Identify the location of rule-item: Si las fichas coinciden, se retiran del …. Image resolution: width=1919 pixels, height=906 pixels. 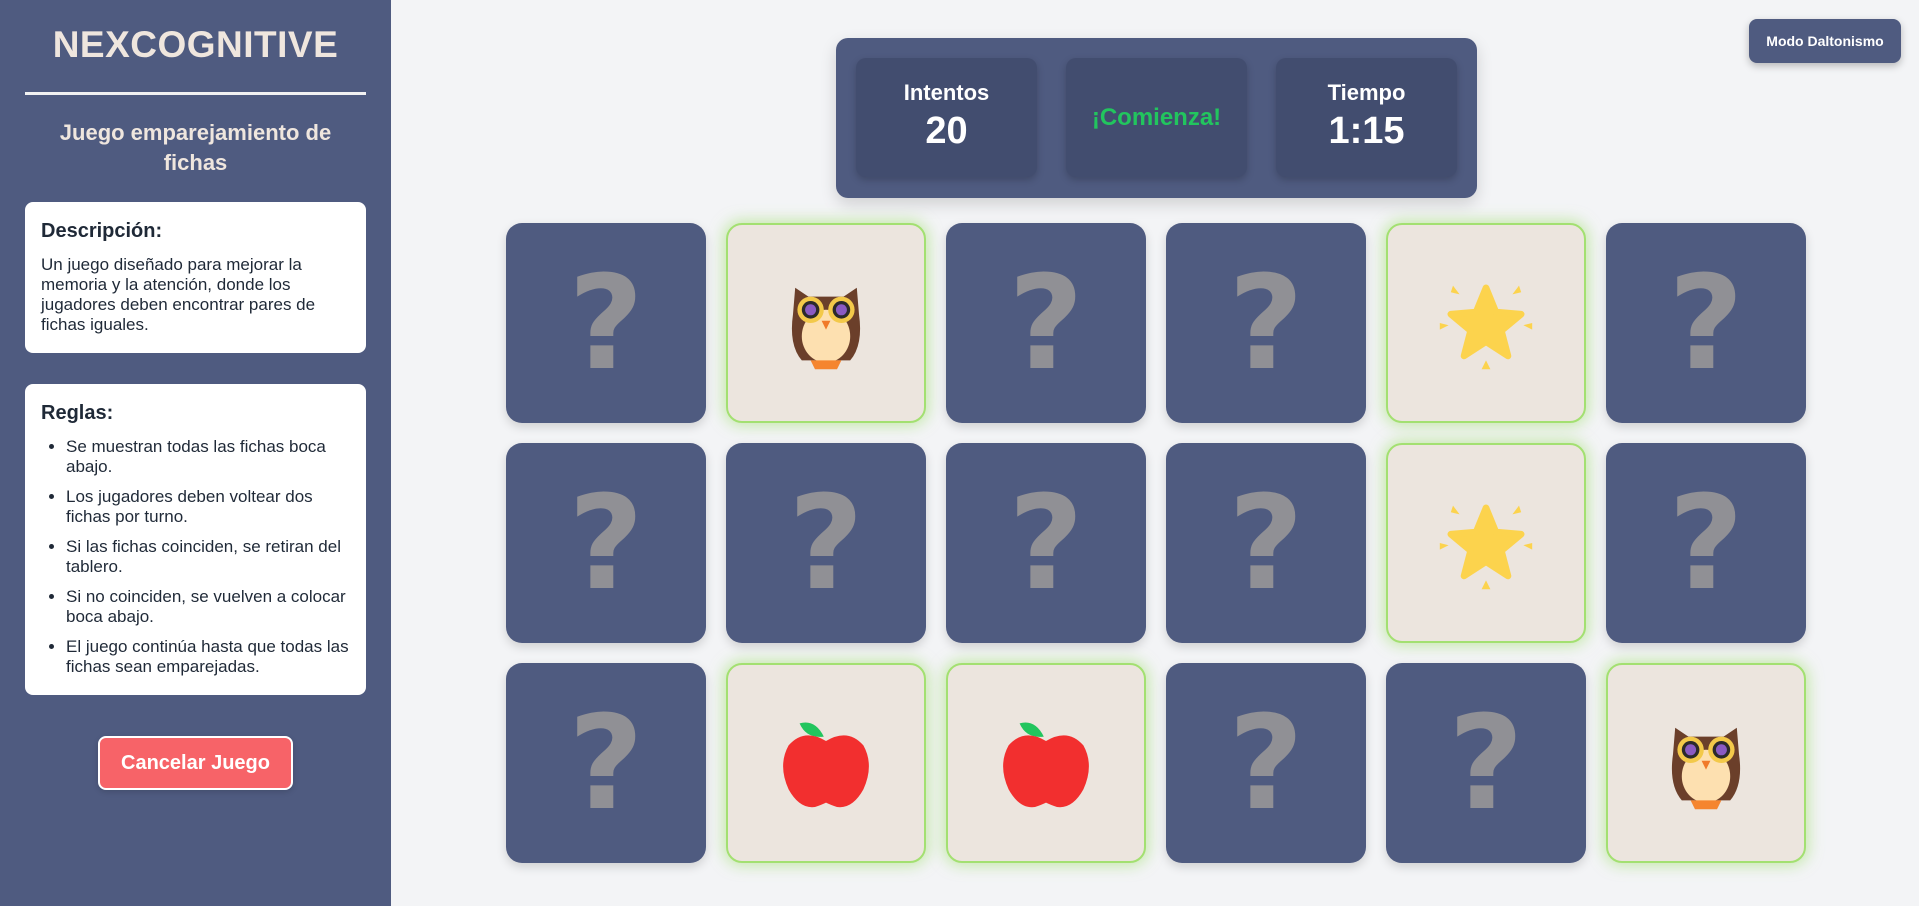
(208, 557).